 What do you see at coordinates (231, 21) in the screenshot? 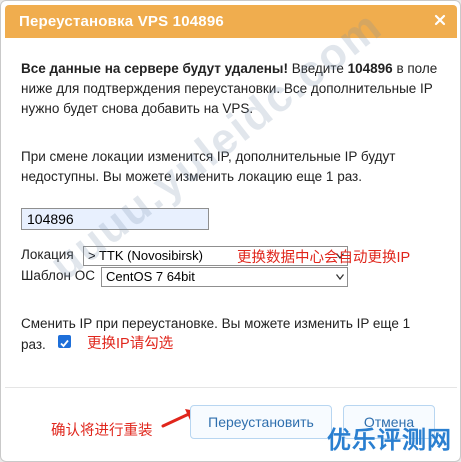
I see `dialog-titlebar: Переустановка VPS 104896` at bounding box center [231, 21].